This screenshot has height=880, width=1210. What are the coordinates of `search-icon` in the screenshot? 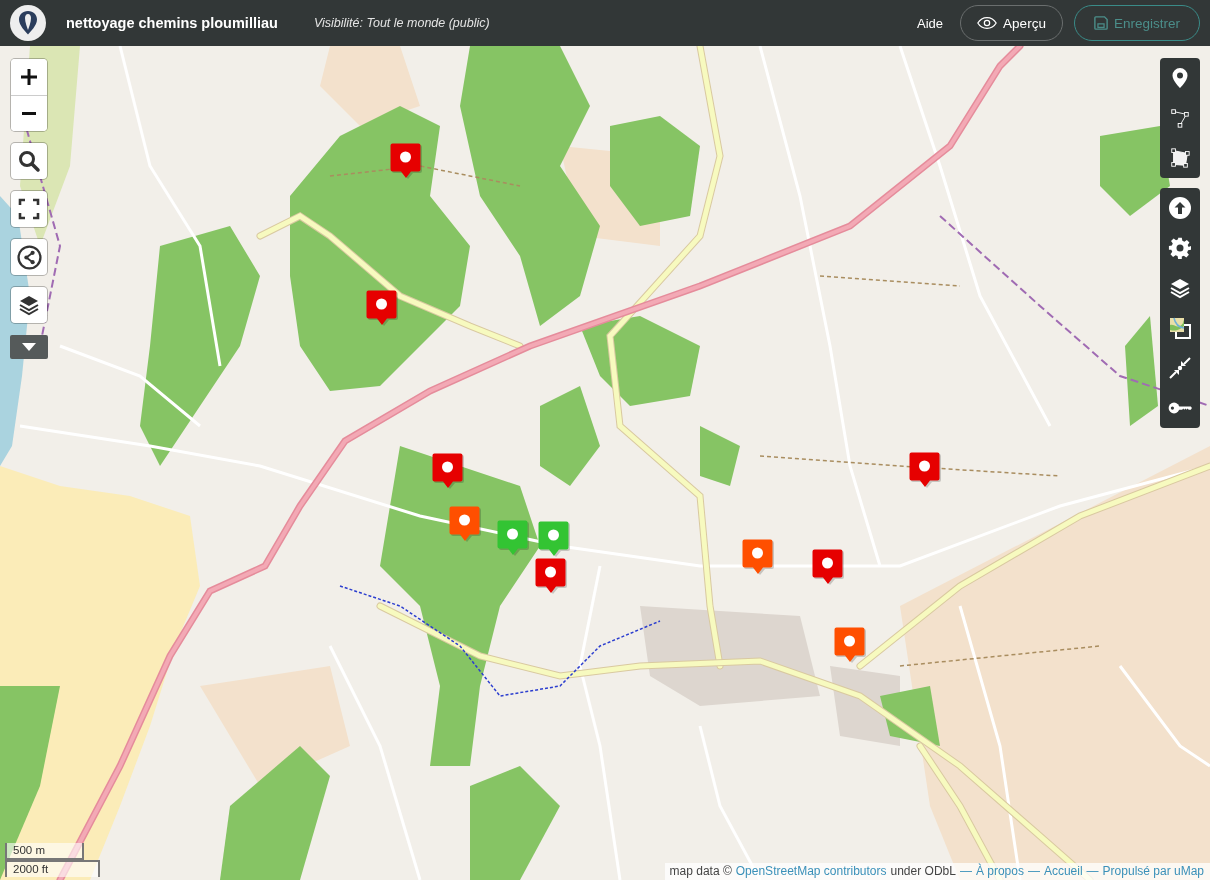 It's located at (29, 161).